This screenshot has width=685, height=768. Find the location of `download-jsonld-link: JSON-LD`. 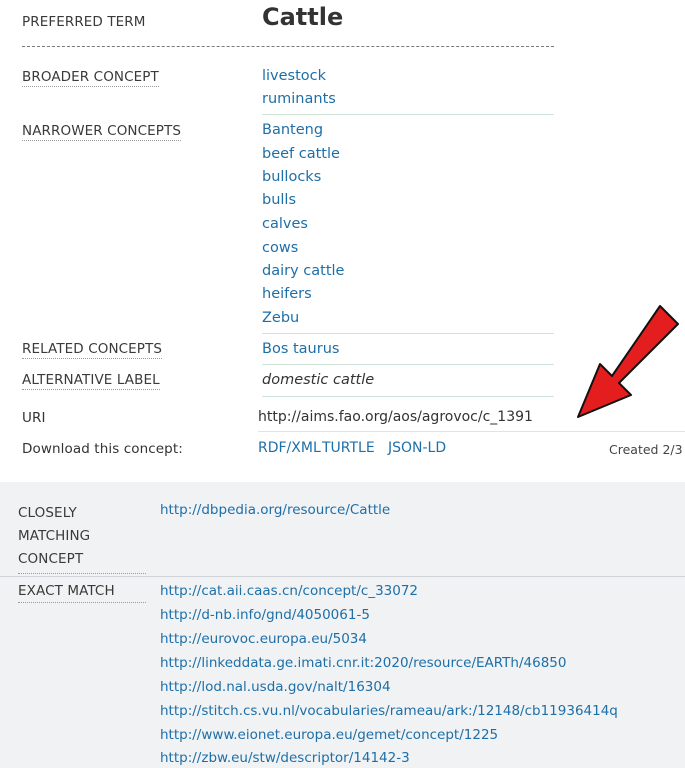

download-jsonld-link: JSON-LD is located at coordinates (417, 448).